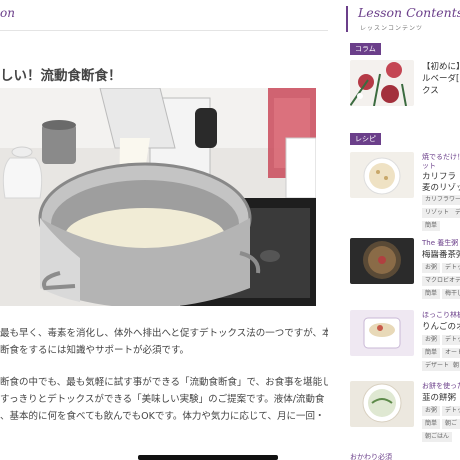 Image resolution: width=460 pixels, height=460 pixels. I want to click on body-line: 、基本的に何を食べても飲んでもOKです。体力や気力に応じて、月に一回・, so click(162, 416).